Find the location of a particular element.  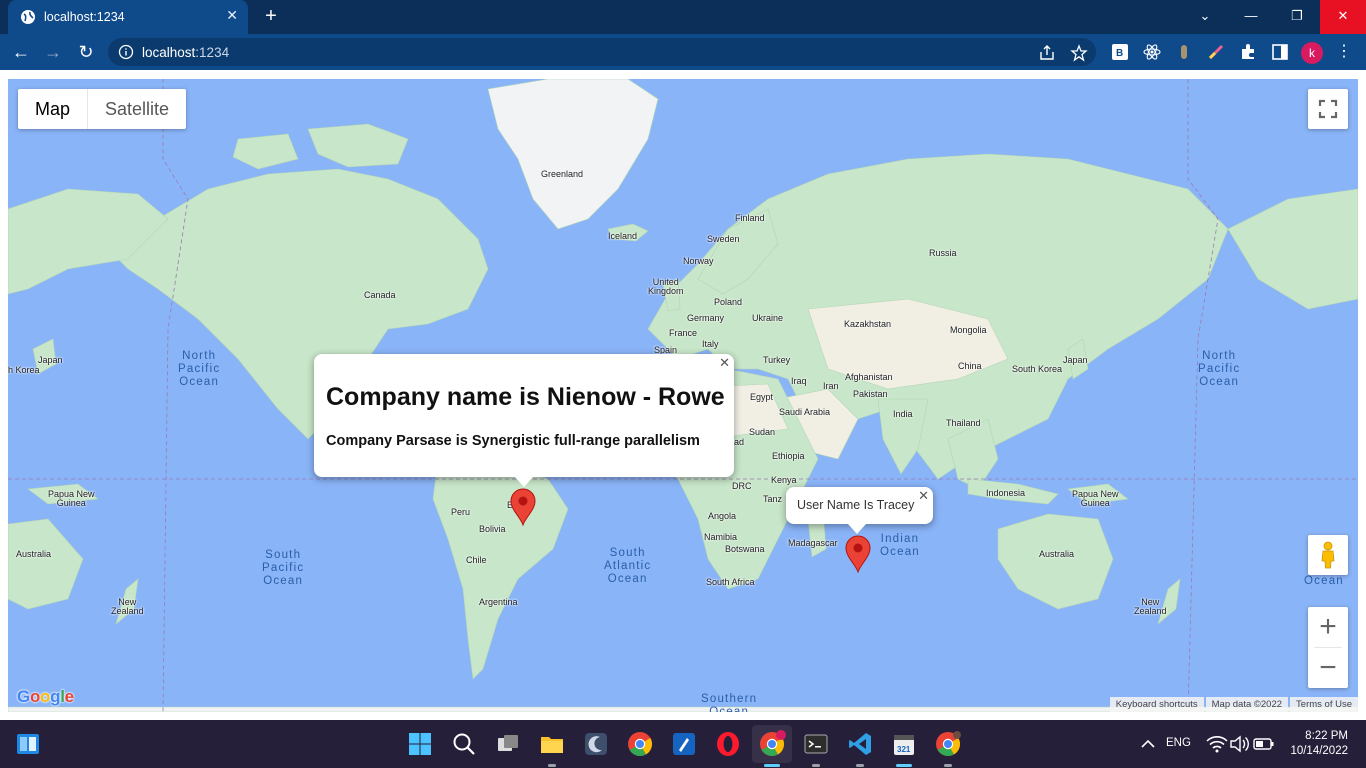

language-indicator: ENG is located at coordinates (1178, 743).